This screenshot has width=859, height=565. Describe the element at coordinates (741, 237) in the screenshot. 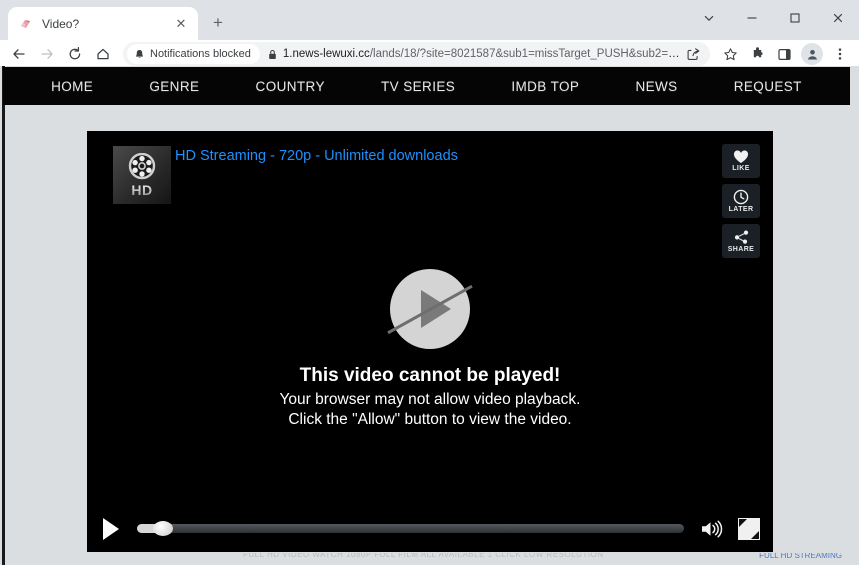

I see `share-nodes-icon` at that location.